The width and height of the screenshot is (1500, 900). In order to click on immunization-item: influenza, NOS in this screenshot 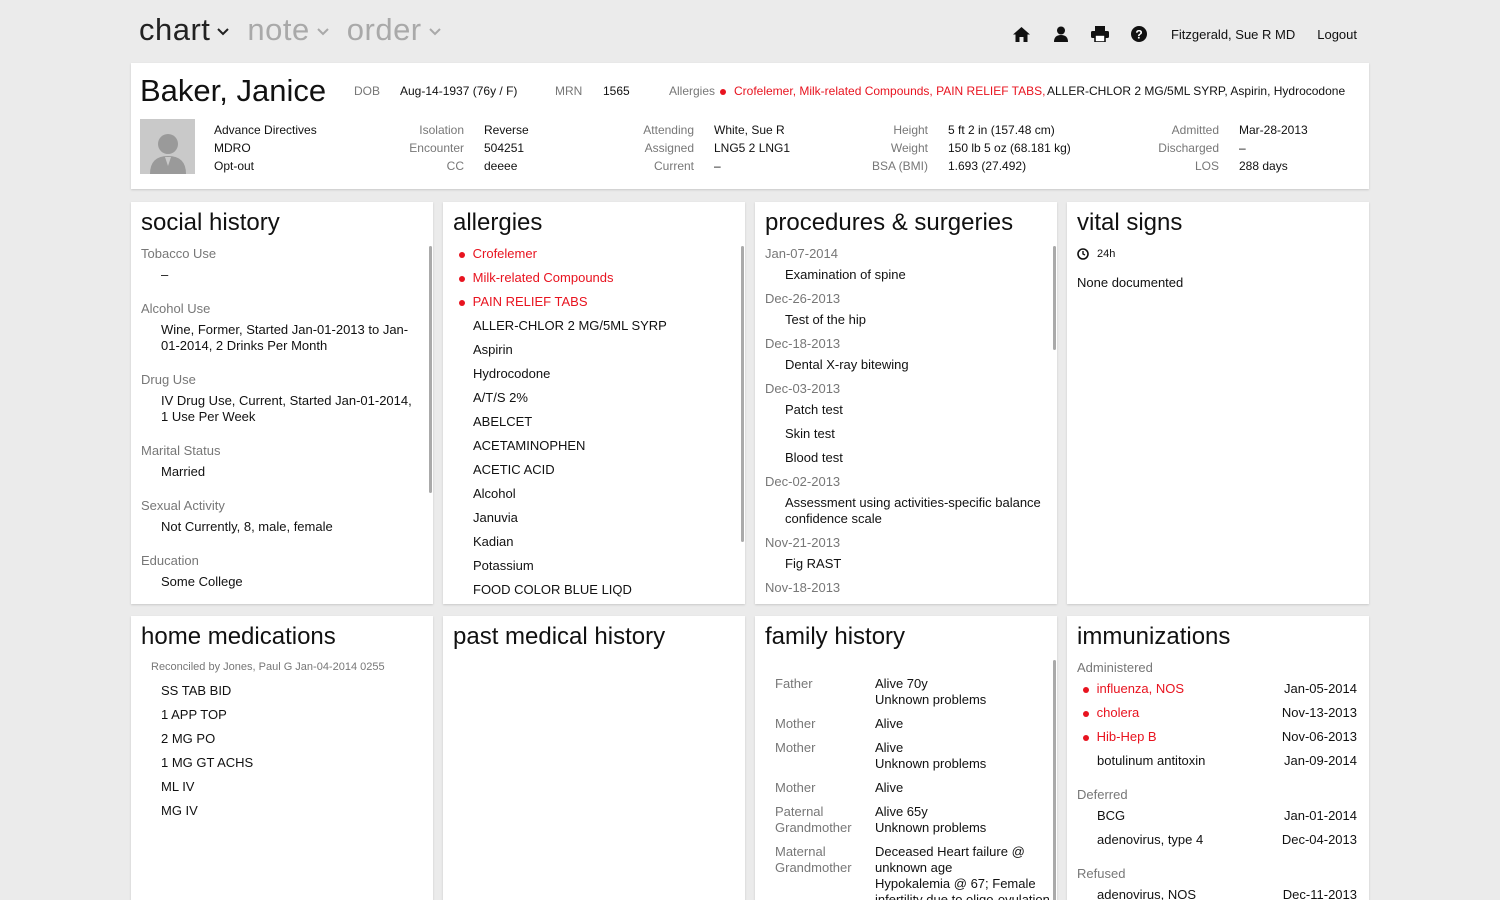, I will do `click(1133, 688)`.